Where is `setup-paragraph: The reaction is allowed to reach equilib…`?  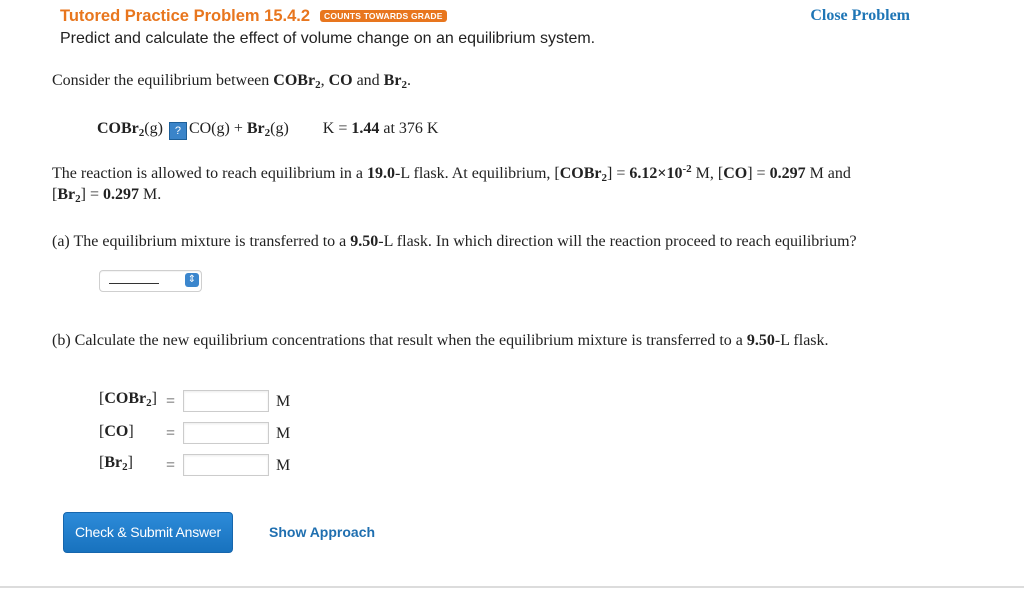 setup-paragraph: The reaction is allowed to reach equilib… is located at coordinates (451, 184).